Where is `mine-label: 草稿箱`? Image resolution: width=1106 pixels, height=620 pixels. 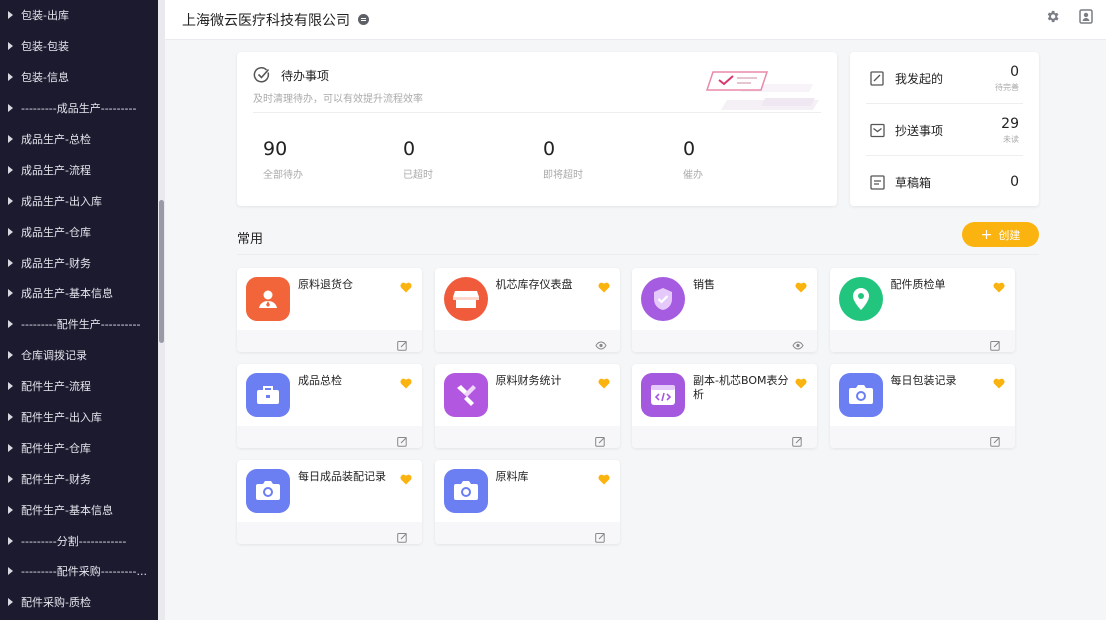
mine-label: 草稿箱 is located at coordinates (913, 182).